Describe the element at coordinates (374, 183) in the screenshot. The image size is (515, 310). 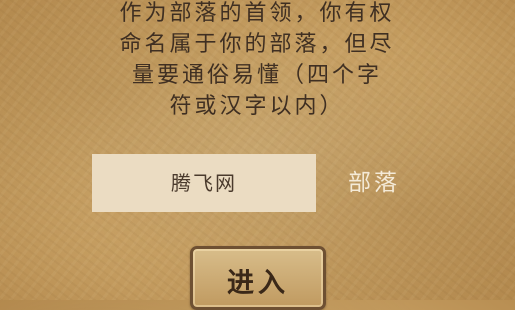
I see `tribe-suffix-label: 部落` at that location.